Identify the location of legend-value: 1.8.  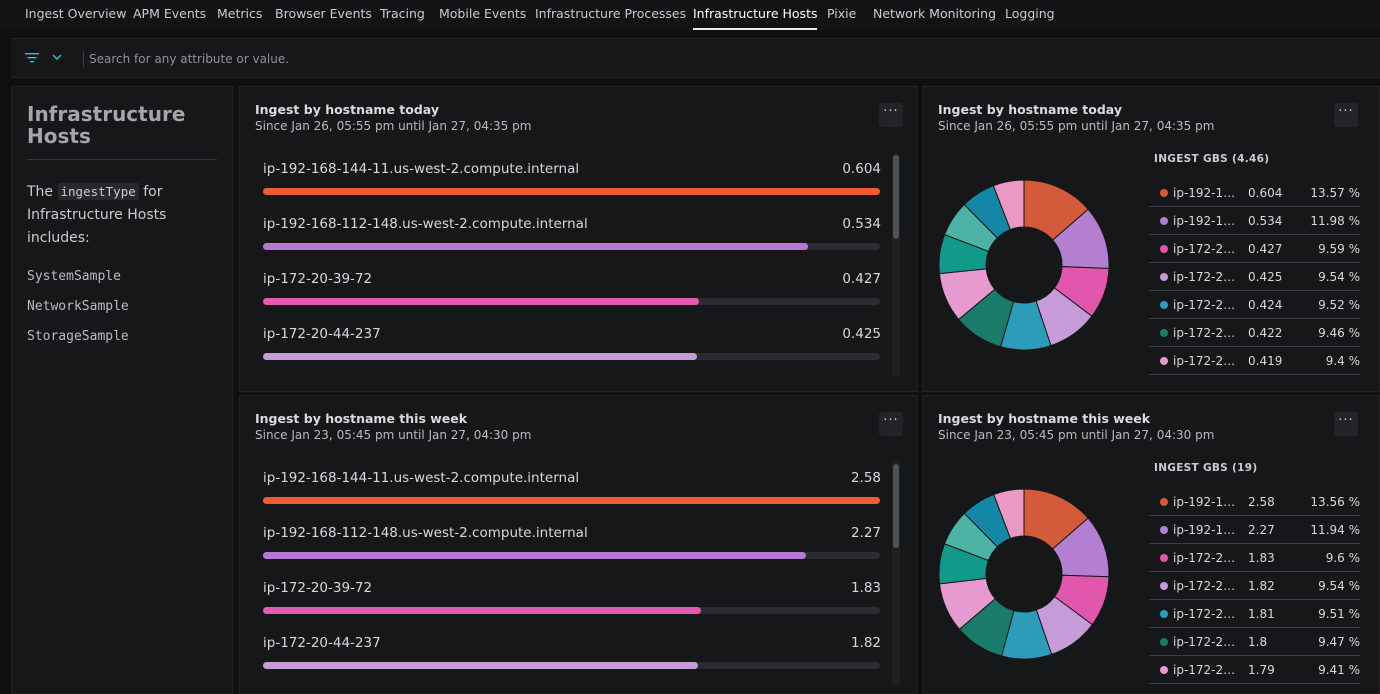
(1258, 642).